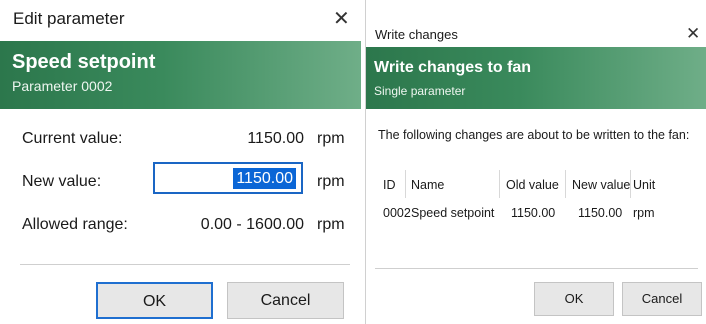 Image resolution: width=706 pixels, height=324 pixels. What do you see at coordinates (397, 213) in the screenshot?
I see `cell-id: 0002` at bounding box center [397, 213].